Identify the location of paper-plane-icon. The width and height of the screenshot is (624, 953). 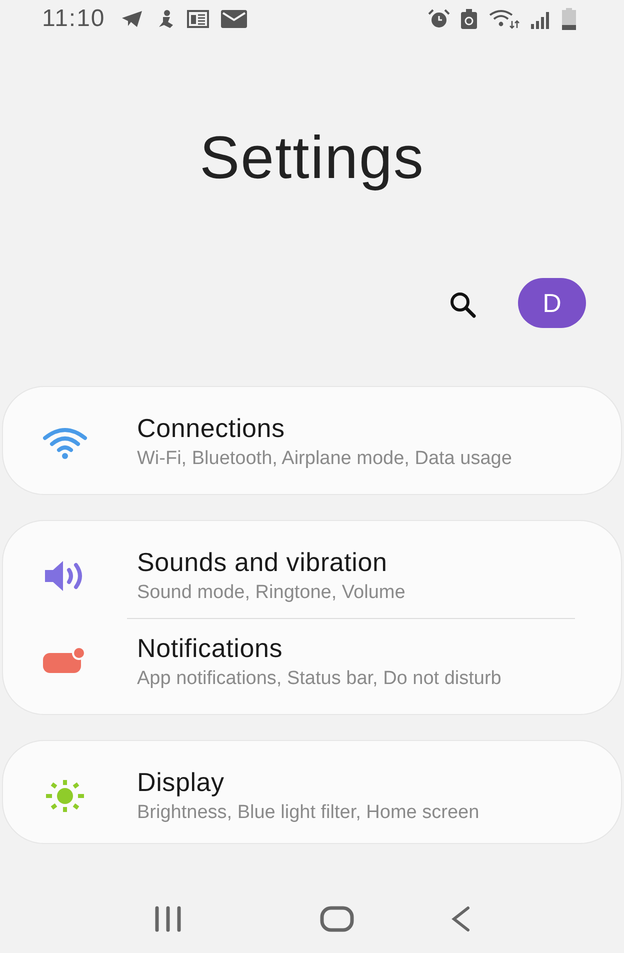
(132, 19).